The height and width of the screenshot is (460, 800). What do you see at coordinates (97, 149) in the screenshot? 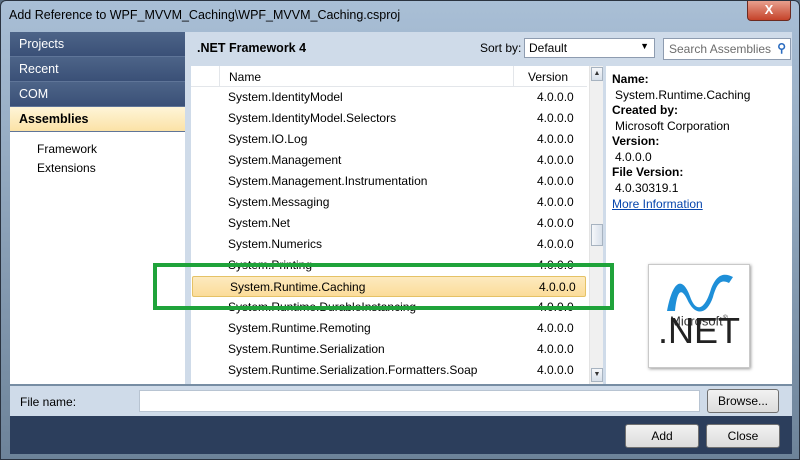
I see `sidebar-subitem-framework: Framework` at bounding box center [97, 149].